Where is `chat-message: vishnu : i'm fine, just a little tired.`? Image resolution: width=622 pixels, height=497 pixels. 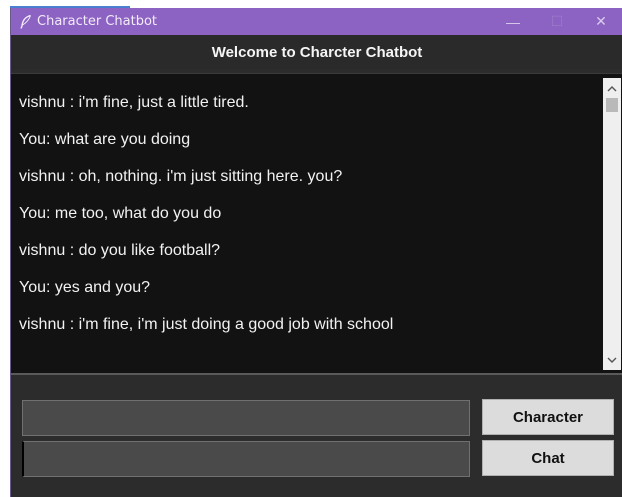
chat-message: vishnu : i'm fine, just a little tired. is located at coordinates (134, 102).